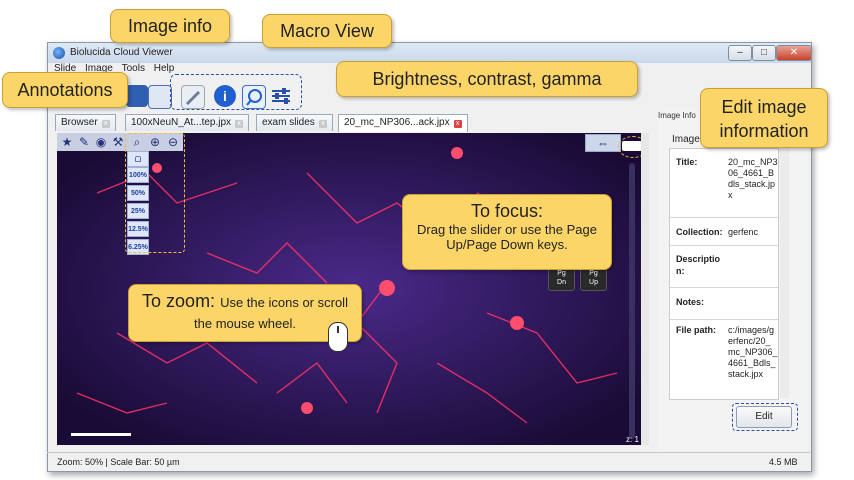 The image size is (854, 480). Describe the element at coordinates (507, 211) in the screenshot. I see `callout-focus-title: To focus:` at that location.